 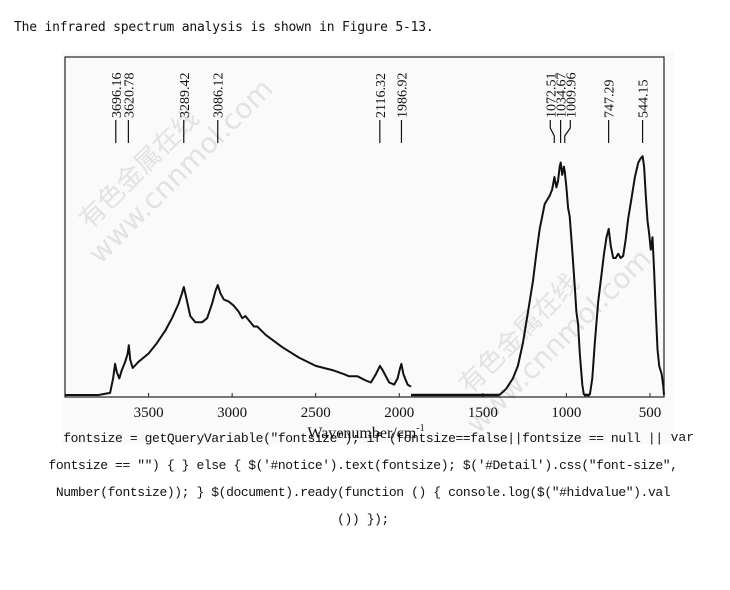 I want to click on peak-label-3086.12: 3086.12, so click(x=219, y=96).